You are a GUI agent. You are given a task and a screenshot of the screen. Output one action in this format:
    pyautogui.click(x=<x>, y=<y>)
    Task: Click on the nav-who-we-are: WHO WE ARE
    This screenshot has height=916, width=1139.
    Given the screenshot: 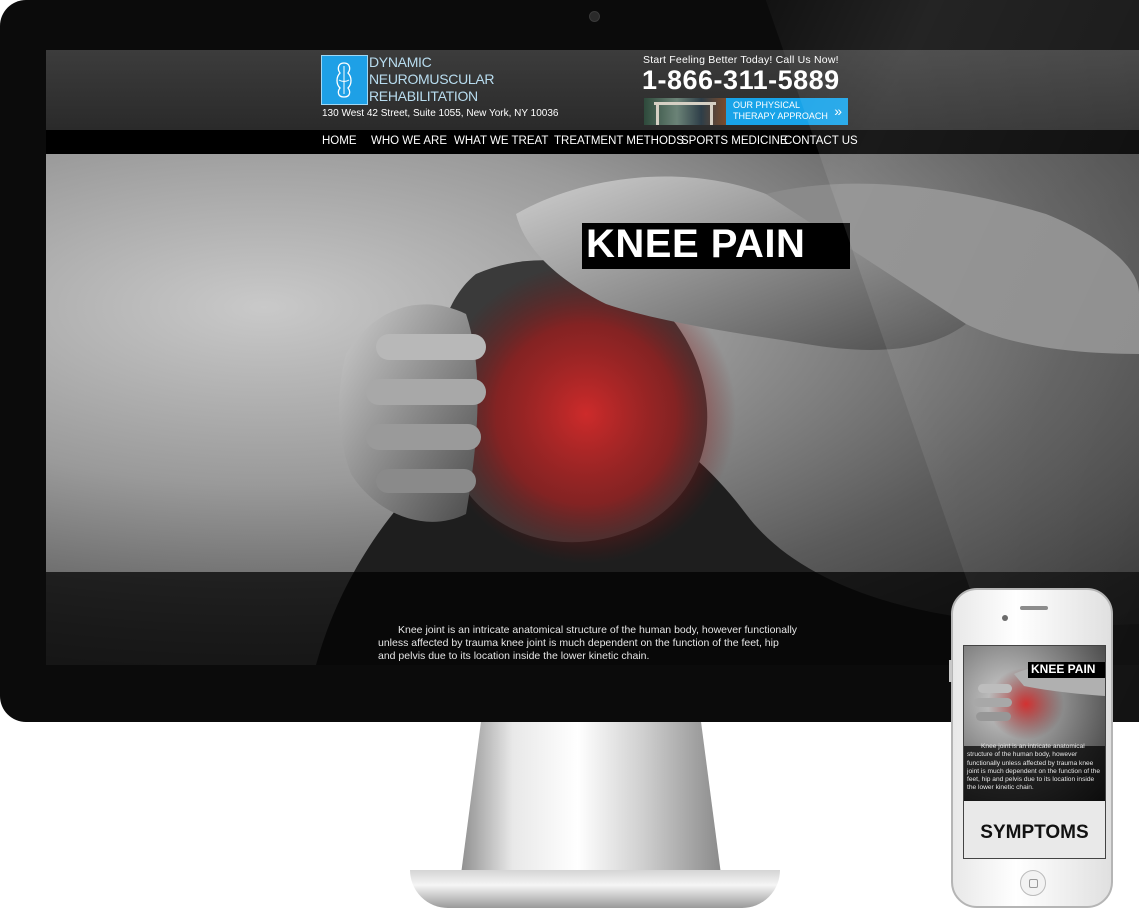 What is the action you would take?
    pyautogui.click(x=409, y=141)
    